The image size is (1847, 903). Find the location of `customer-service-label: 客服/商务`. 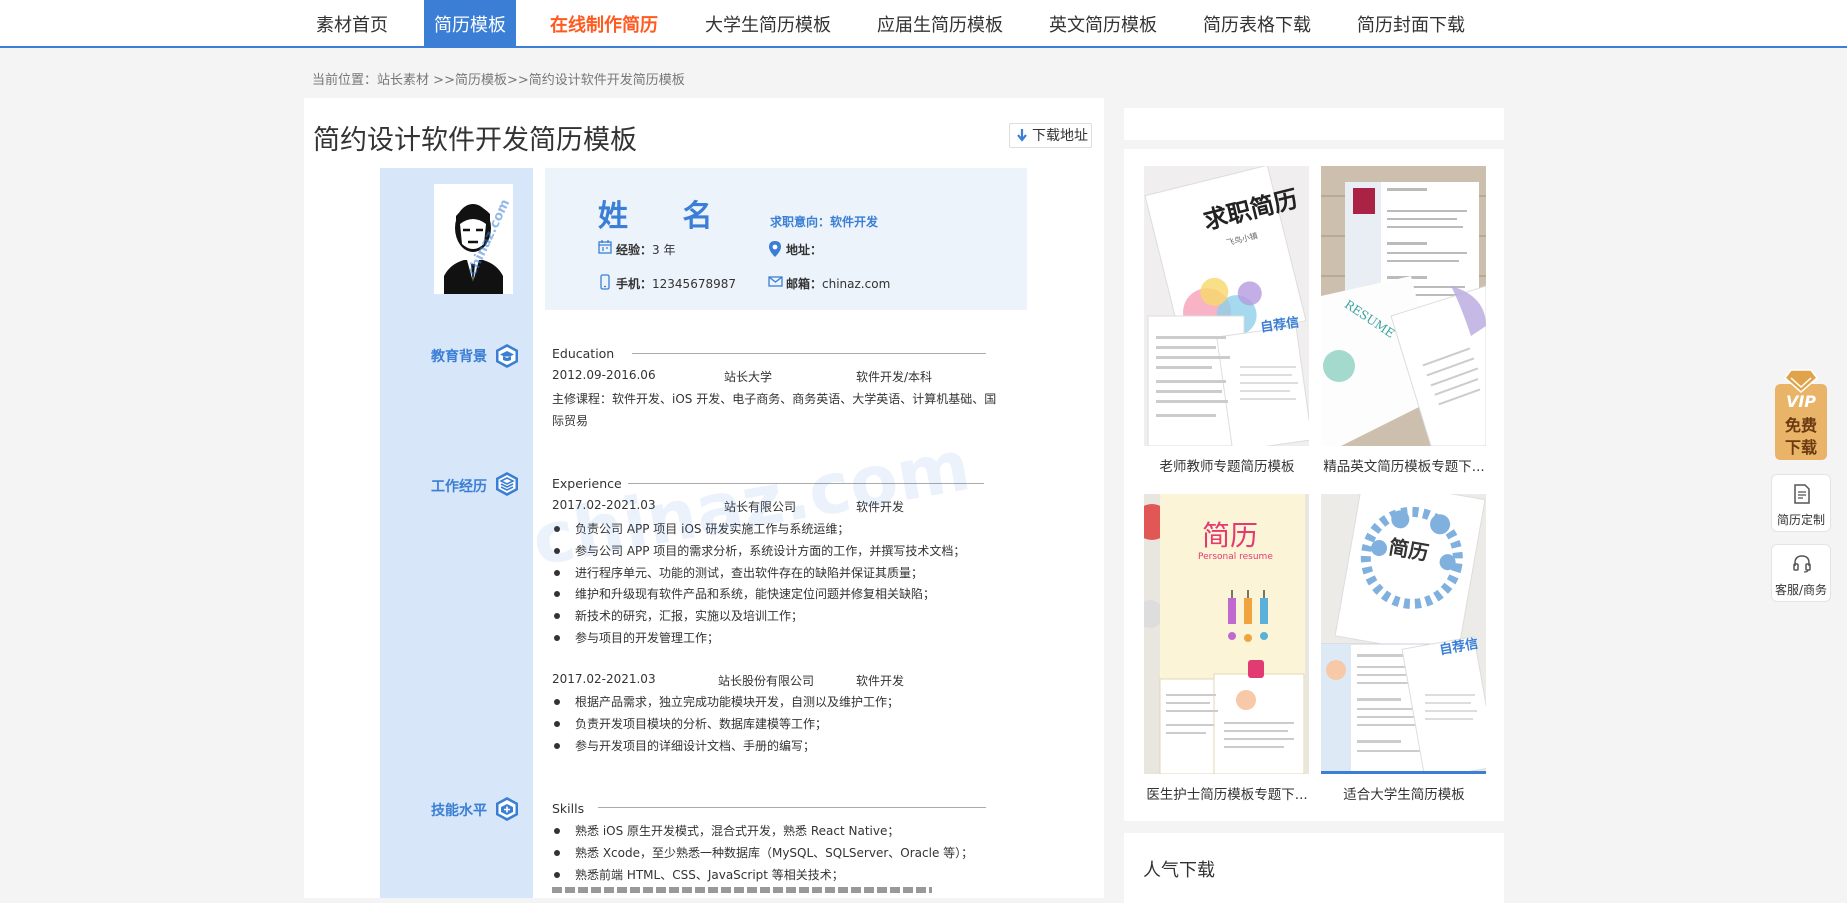

customer-service-label: 客服/商务 is located at coordinates (1801, 590).